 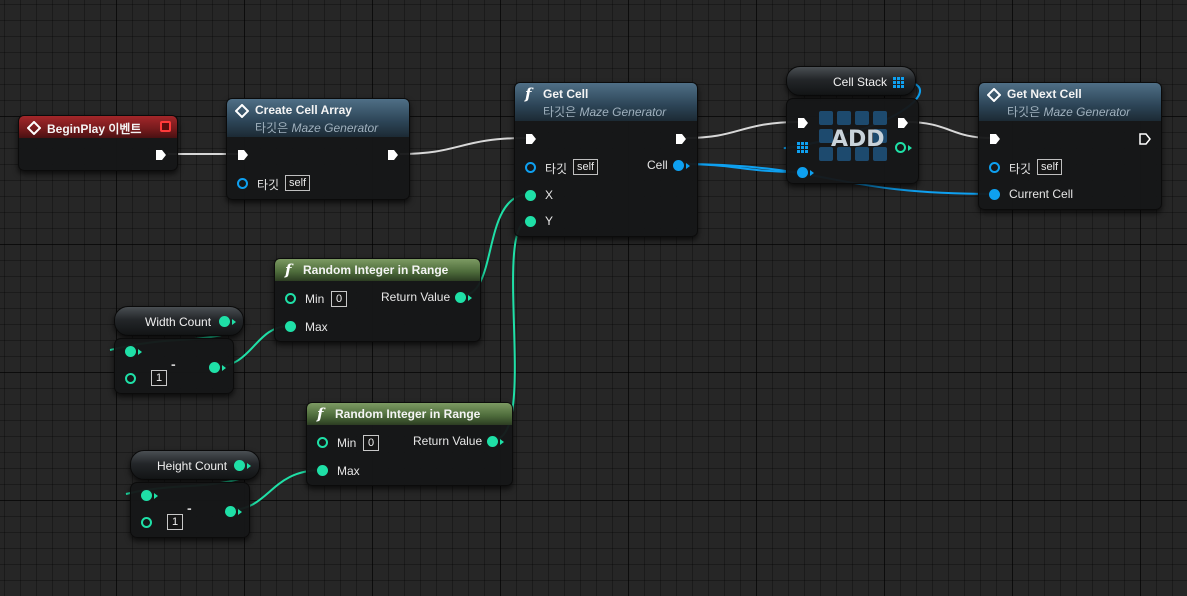 I want to click on node-header: BeginPlay 이벤트, so click(x=98, y=127).